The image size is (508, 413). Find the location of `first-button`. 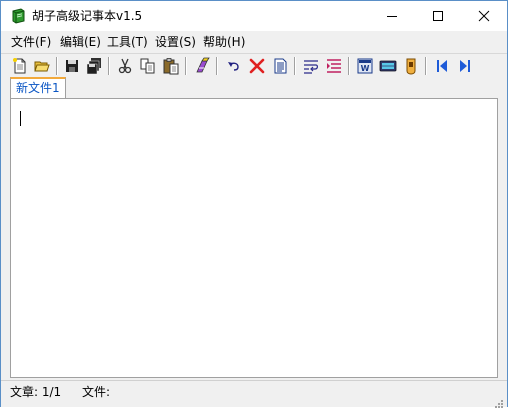

first-button is located at coordinates (442, 66).